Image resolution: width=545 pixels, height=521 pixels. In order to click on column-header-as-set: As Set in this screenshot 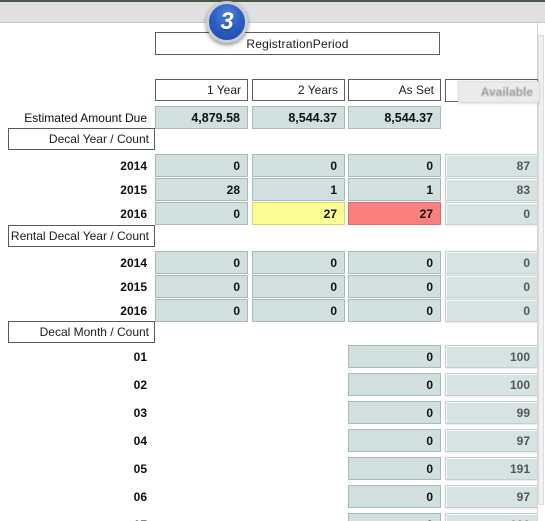, I will do `click(394, 90)`.